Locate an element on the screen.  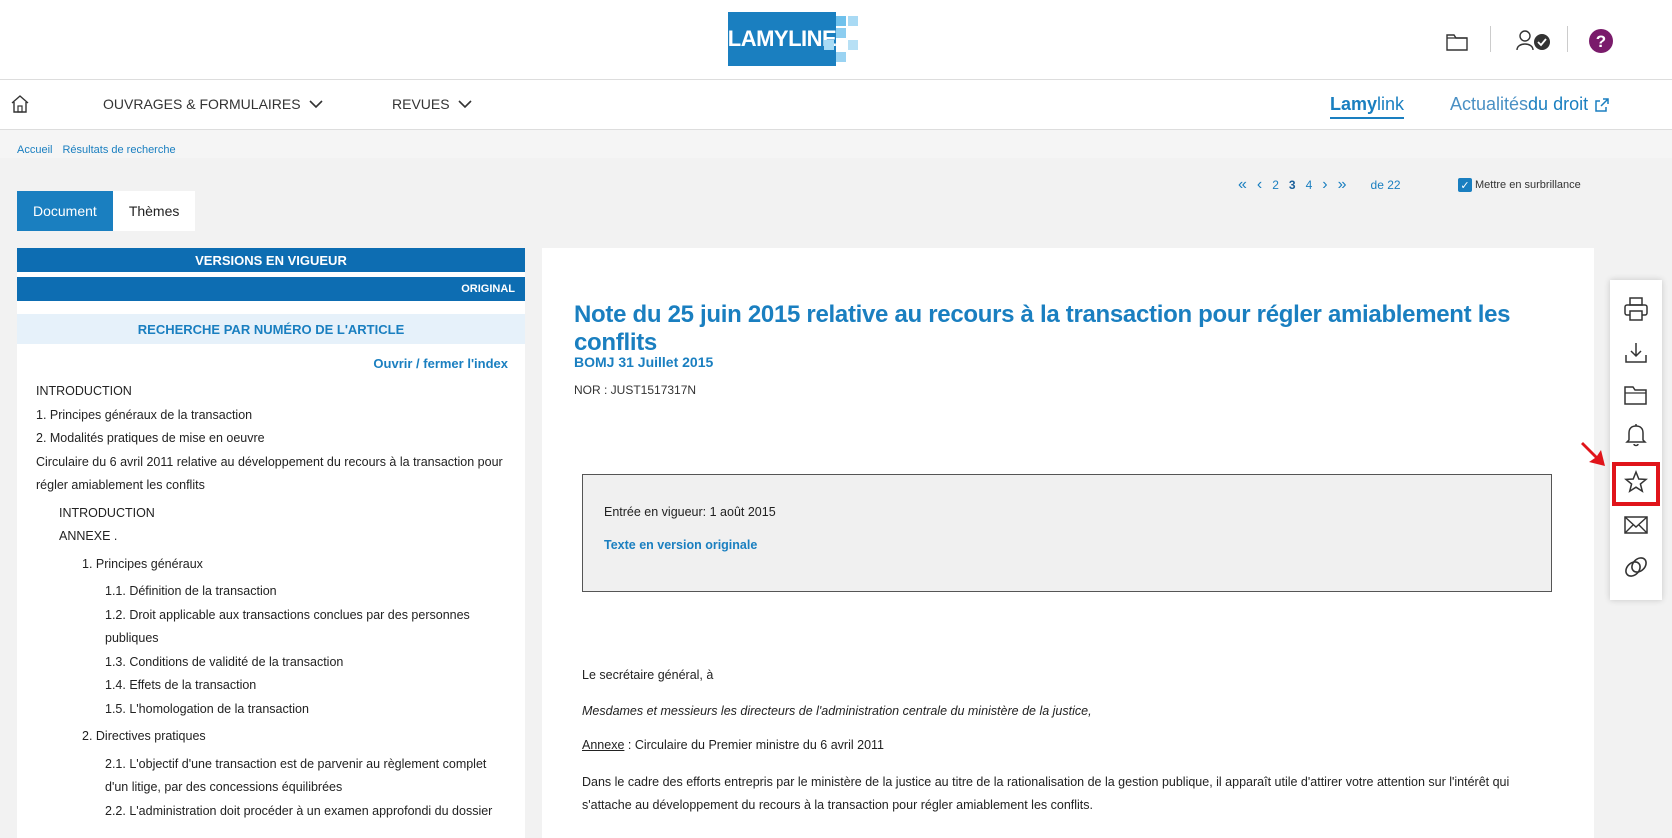
highlight-toggle: ✓ Mettre en surbrillance is located at coordinates (1519, 185).